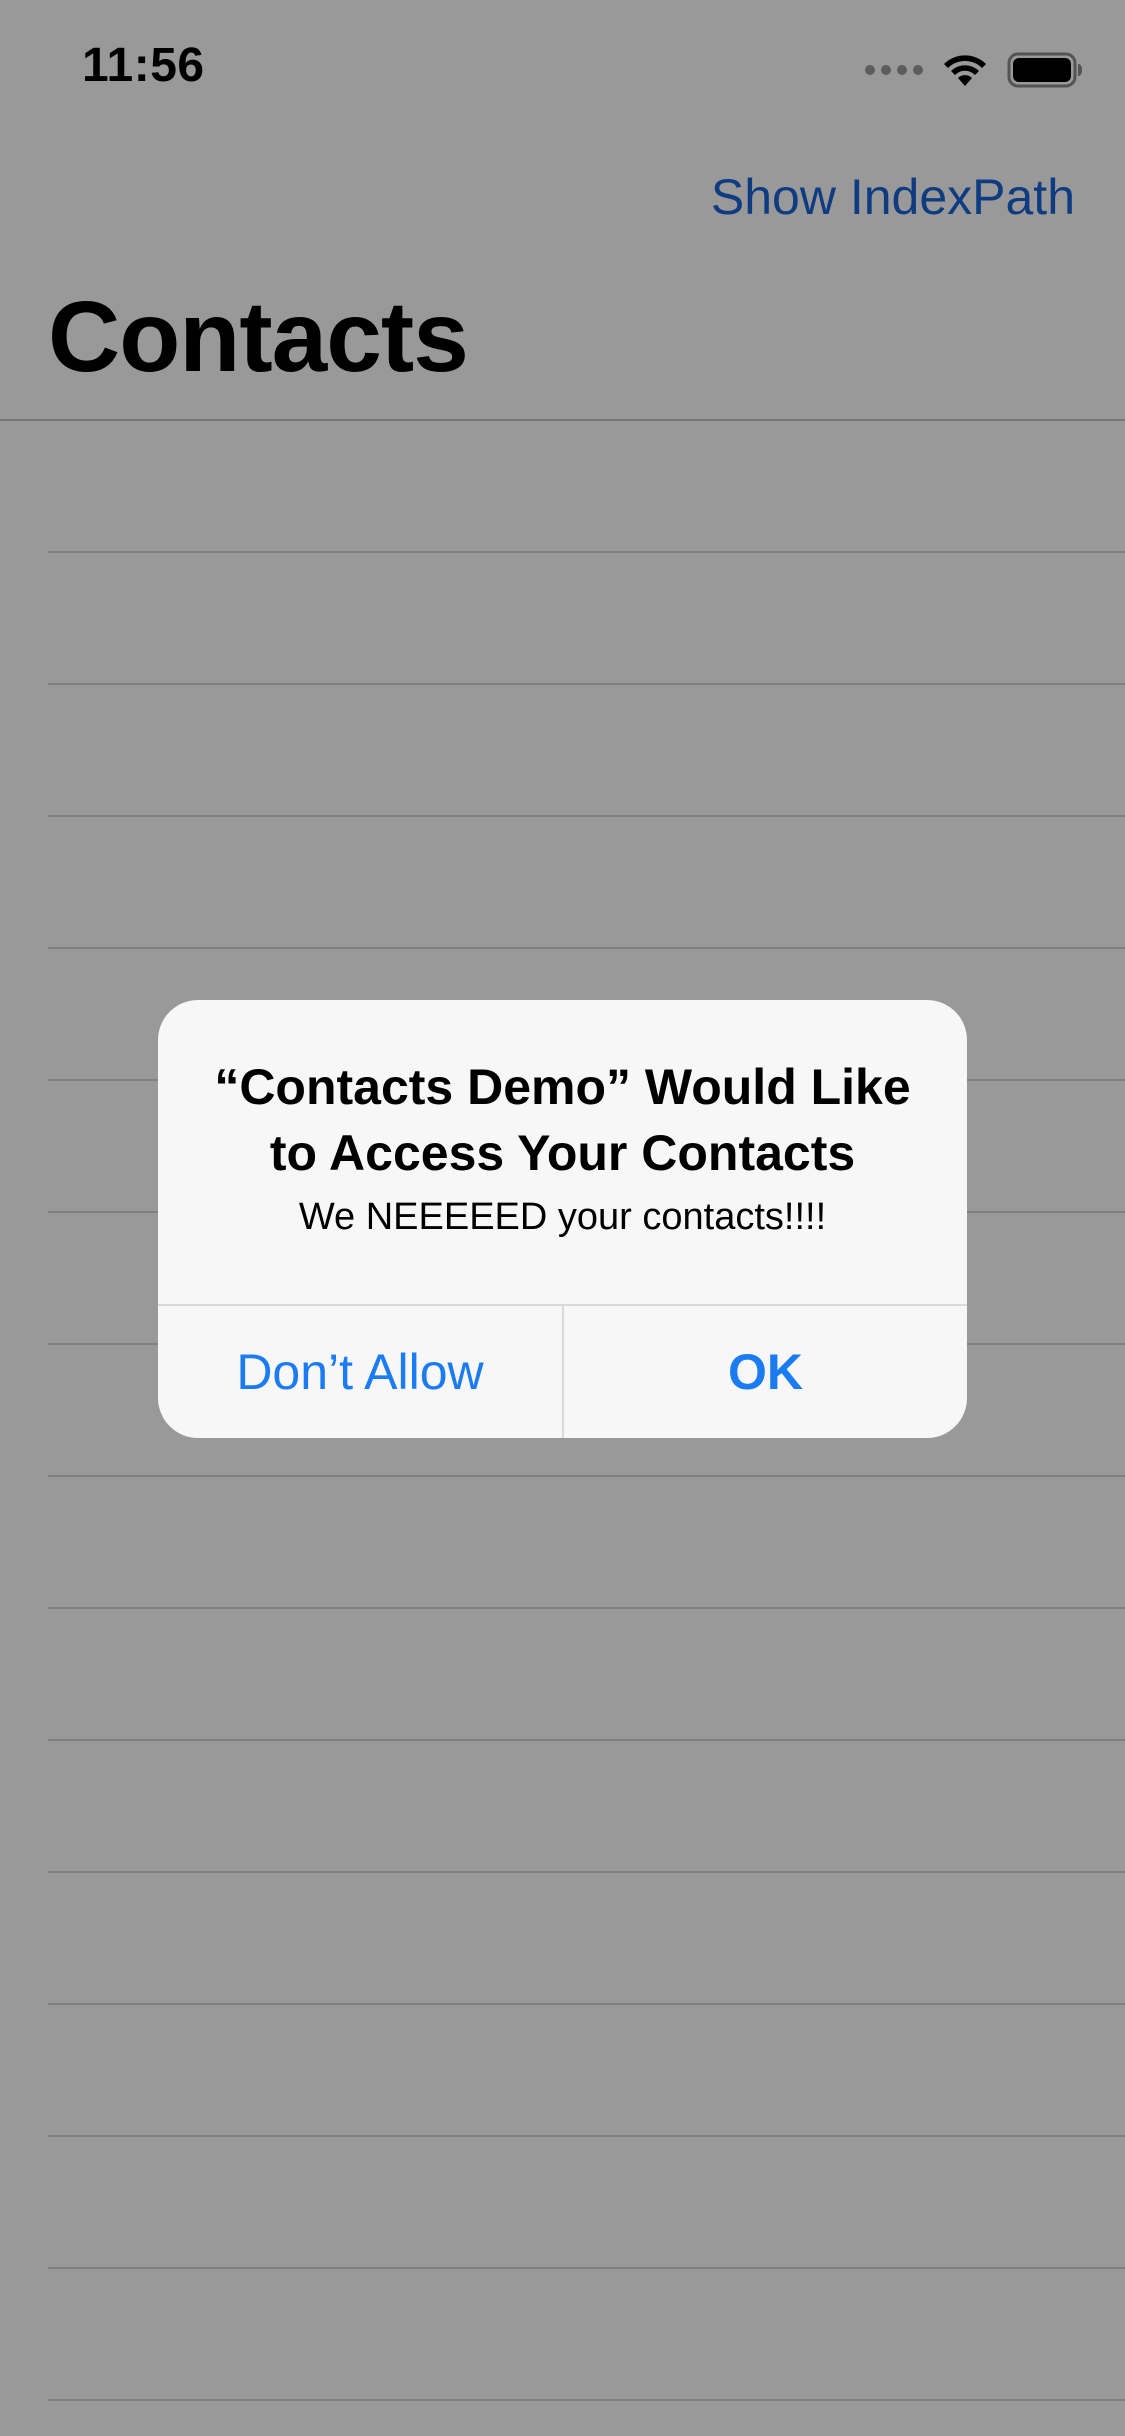  What do you see at coordinates (765, 1372) in the screenshot?
I see `ok-button: OK` at bounding box center [765, 1372].